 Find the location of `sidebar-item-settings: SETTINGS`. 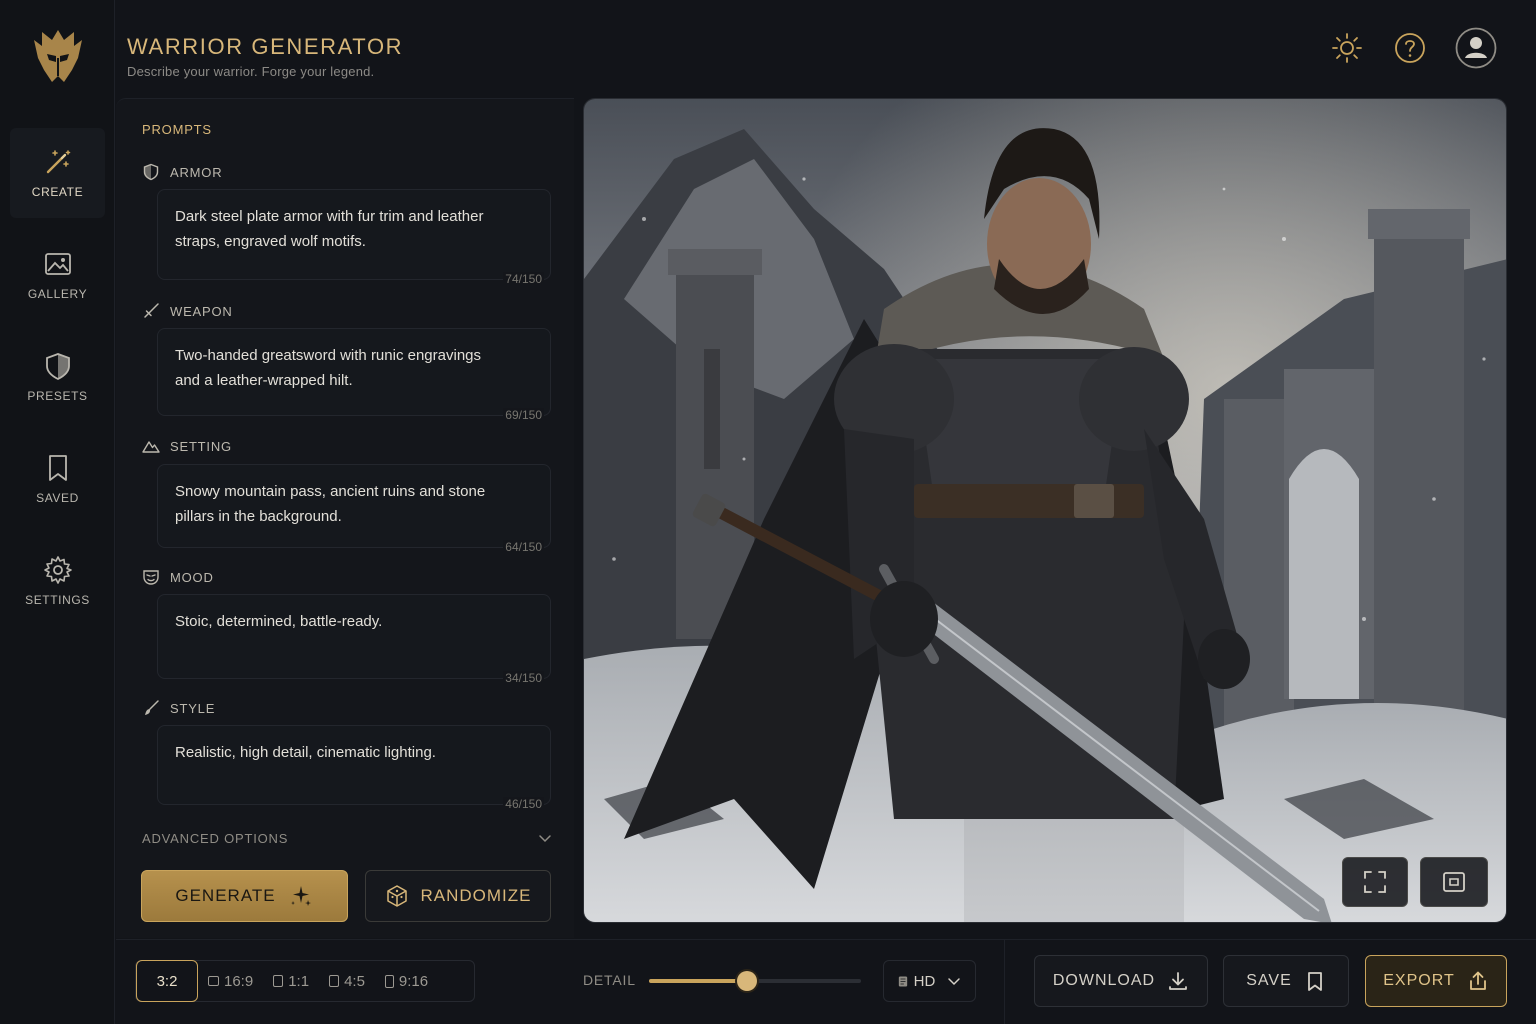

sidebar-item-settings: SETTINGS is located at coordinates (57, 581).